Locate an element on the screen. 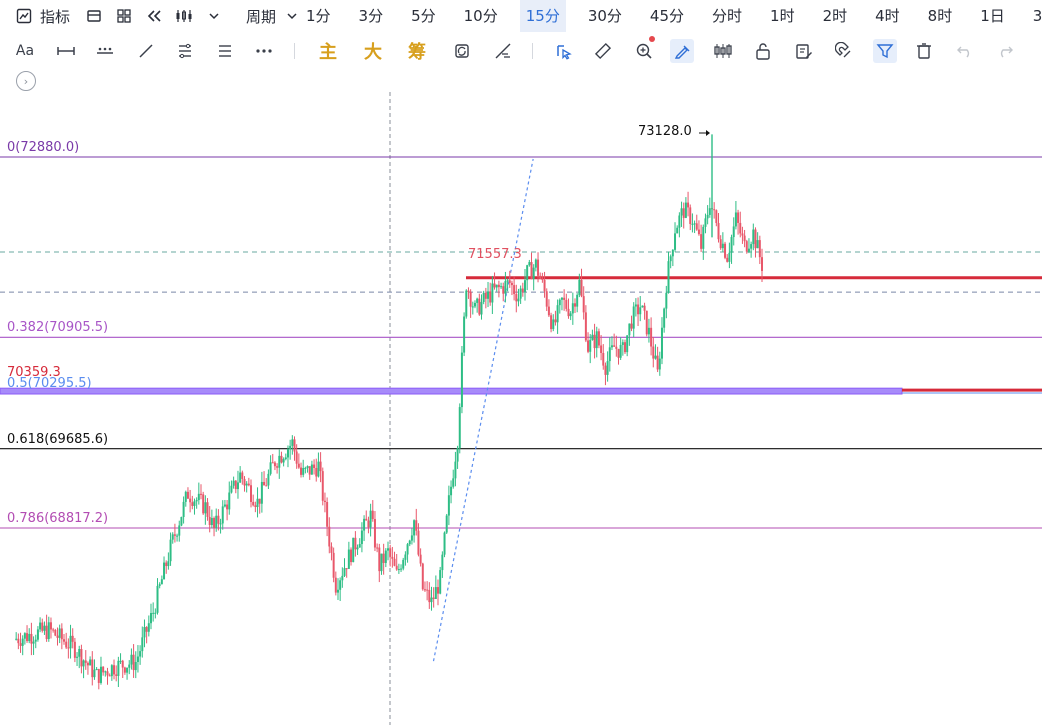 Image resolution: width=1042 pixels, height=725 pixels. big-order-button: 大 is located at coordinates (373, 51).